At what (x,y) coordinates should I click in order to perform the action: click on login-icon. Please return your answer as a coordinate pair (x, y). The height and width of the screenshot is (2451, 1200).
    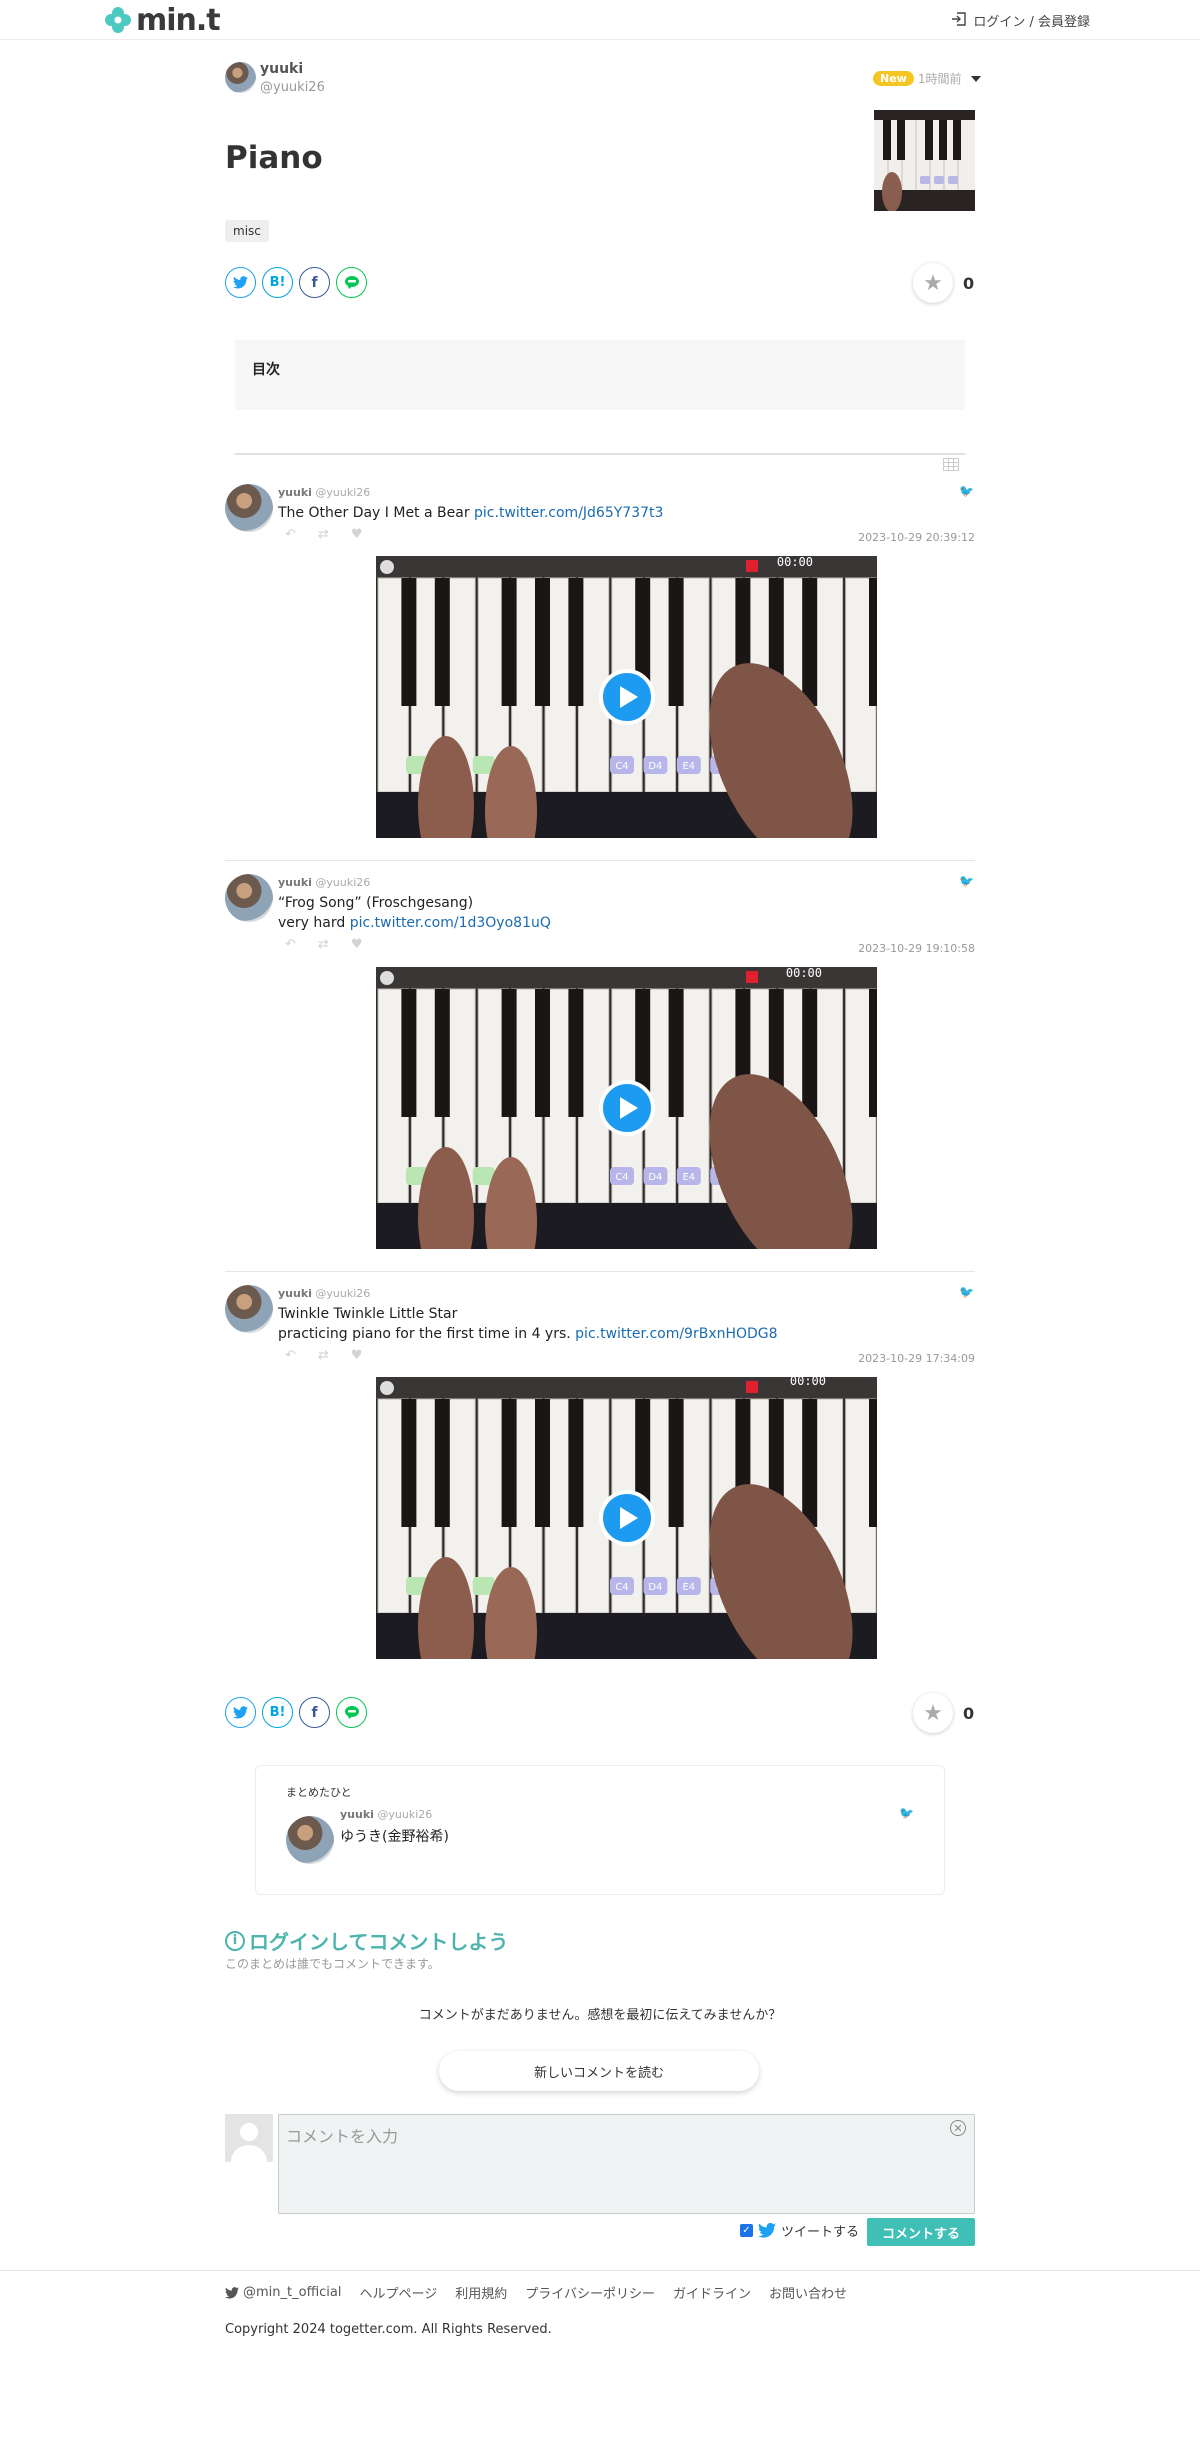
    Looking at the image, I should click on (959, 20).